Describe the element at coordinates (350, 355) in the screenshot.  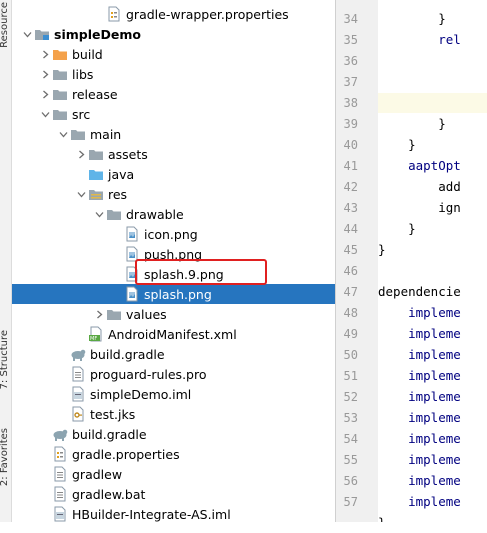
I see `line-number: 50` at that location.